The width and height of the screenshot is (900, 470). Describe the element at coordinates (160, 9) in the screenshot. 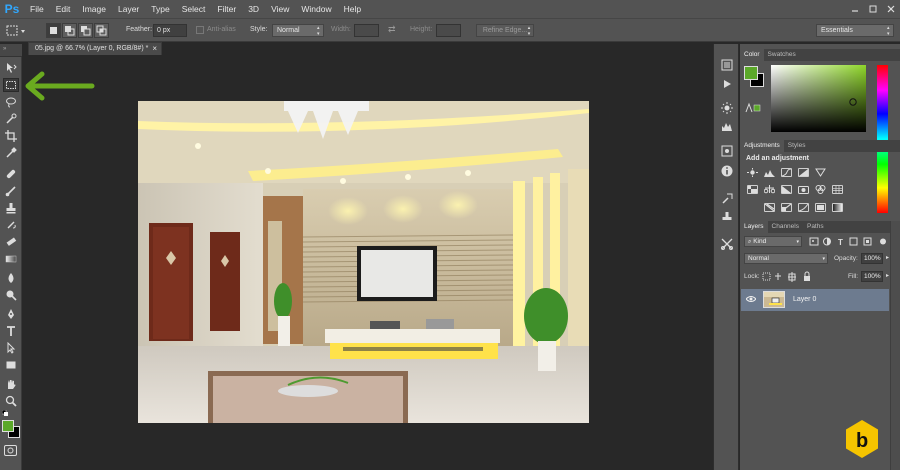

I see `menu-type: Type` at that location.